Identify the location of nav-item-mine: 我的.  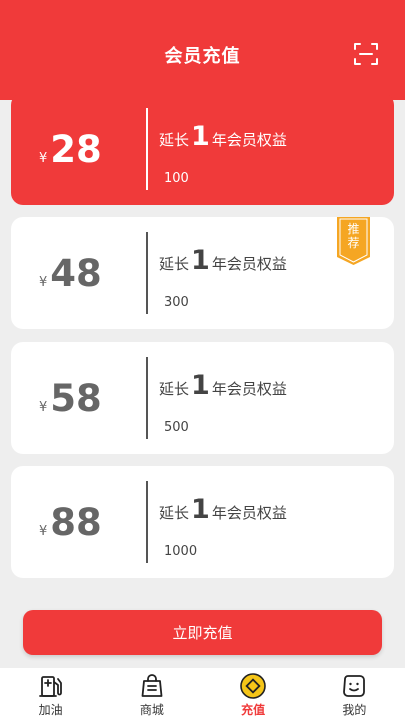
(354, 694).